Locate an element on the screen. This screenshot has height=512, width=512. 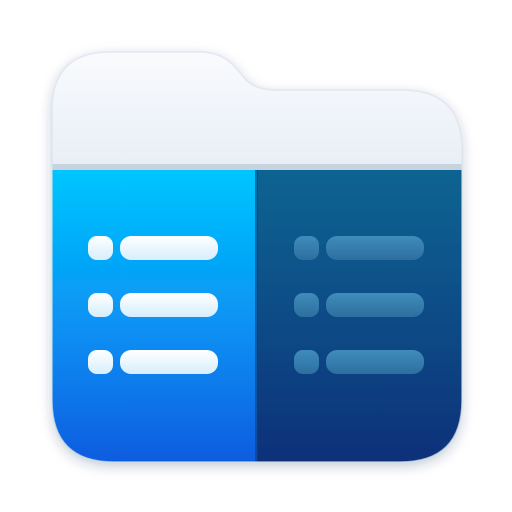
folder-seam is located at coordinates (257, 167).